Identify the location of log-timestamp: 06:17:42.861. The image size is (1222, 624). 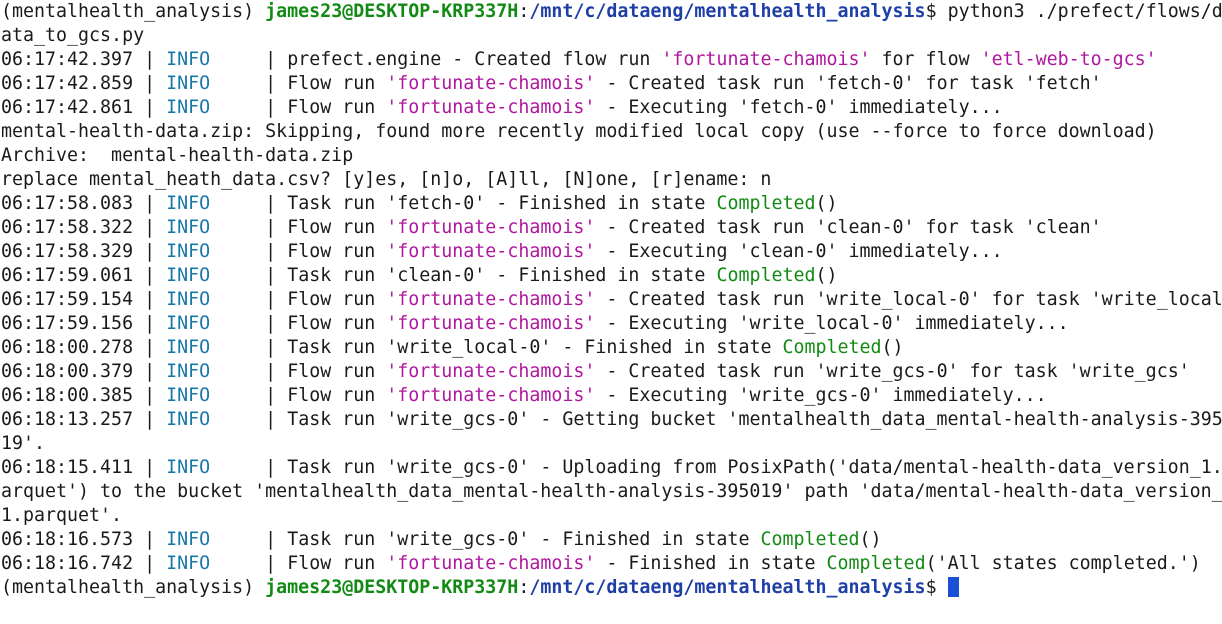
(67, 107).